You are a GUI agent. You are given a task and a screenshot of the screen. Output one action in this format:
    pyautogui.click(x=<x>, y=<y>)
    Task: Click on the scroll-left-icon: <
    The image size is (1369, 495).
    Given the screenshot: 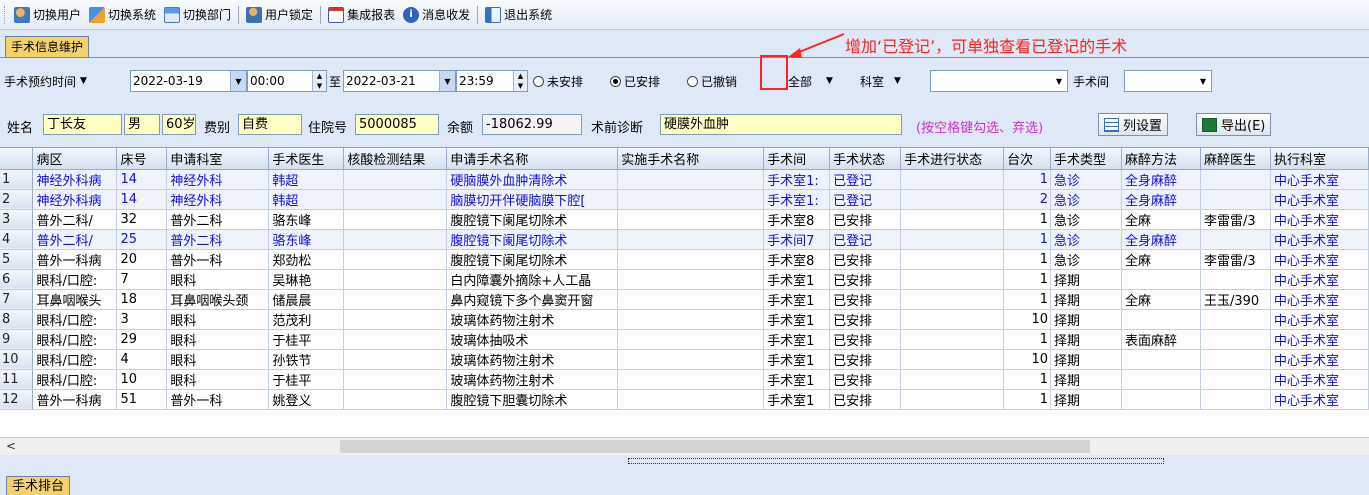 What is the action you would take?
    pyautogui.click(x=11, y=446)
    